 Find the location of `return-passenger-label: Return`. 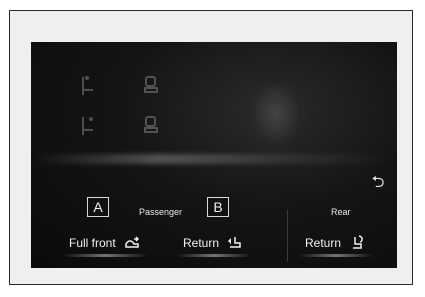

return-passenger-label: Return is located at coordinates (201, 243).